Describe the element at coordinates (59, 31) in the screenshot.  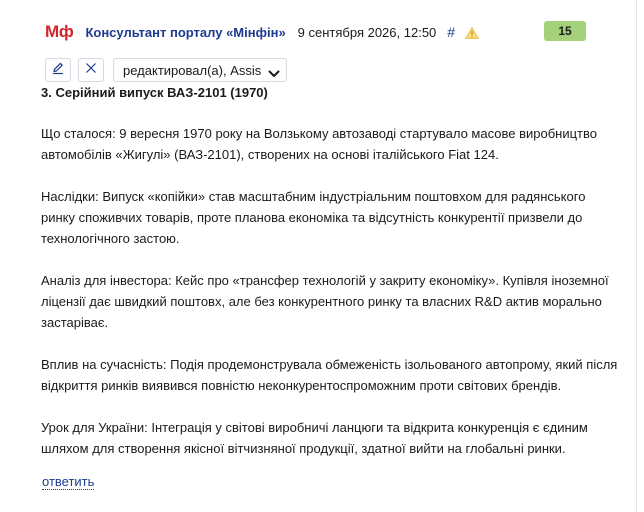
I see `author-logo: Мф` at that location.